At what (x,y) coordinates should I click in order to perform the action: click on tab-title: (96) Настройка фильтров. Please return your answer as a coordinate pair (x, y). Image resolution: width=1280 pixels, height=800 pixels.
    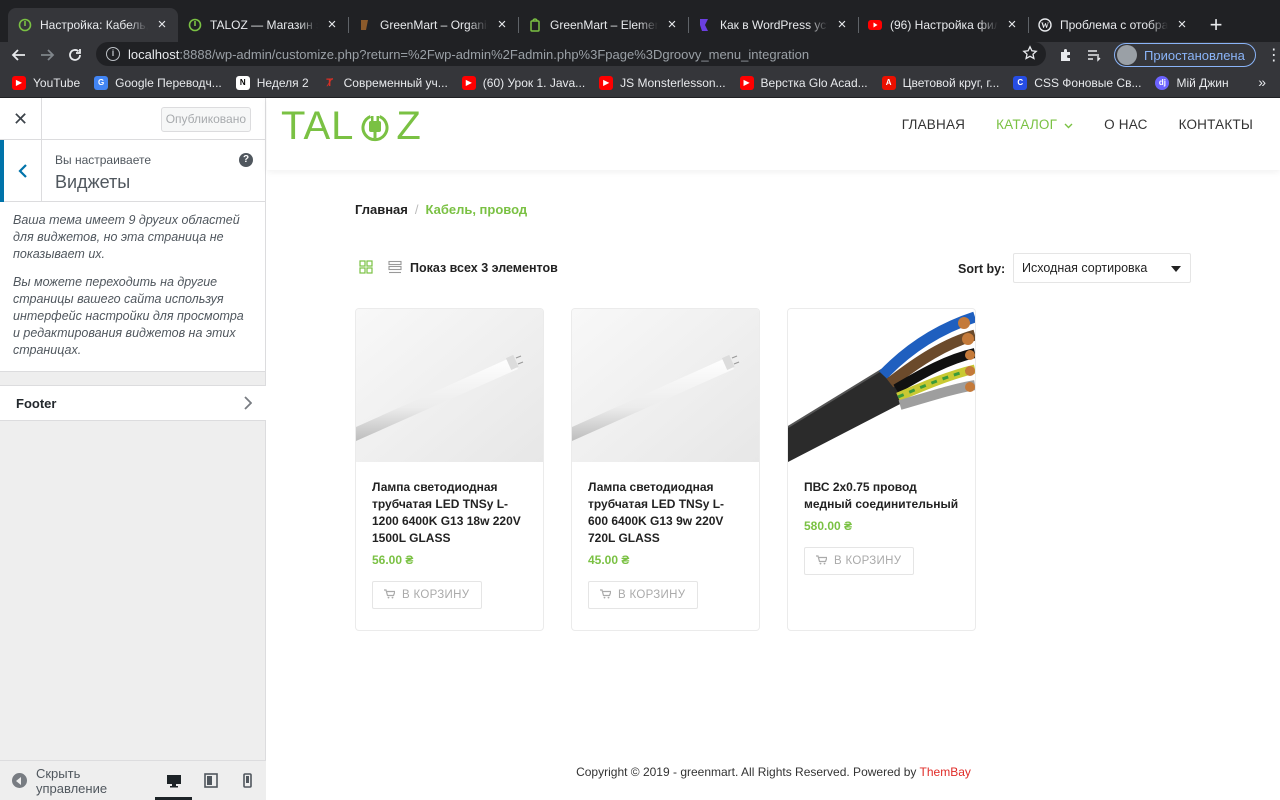
    Looking at the image, I should click on (944, 25).